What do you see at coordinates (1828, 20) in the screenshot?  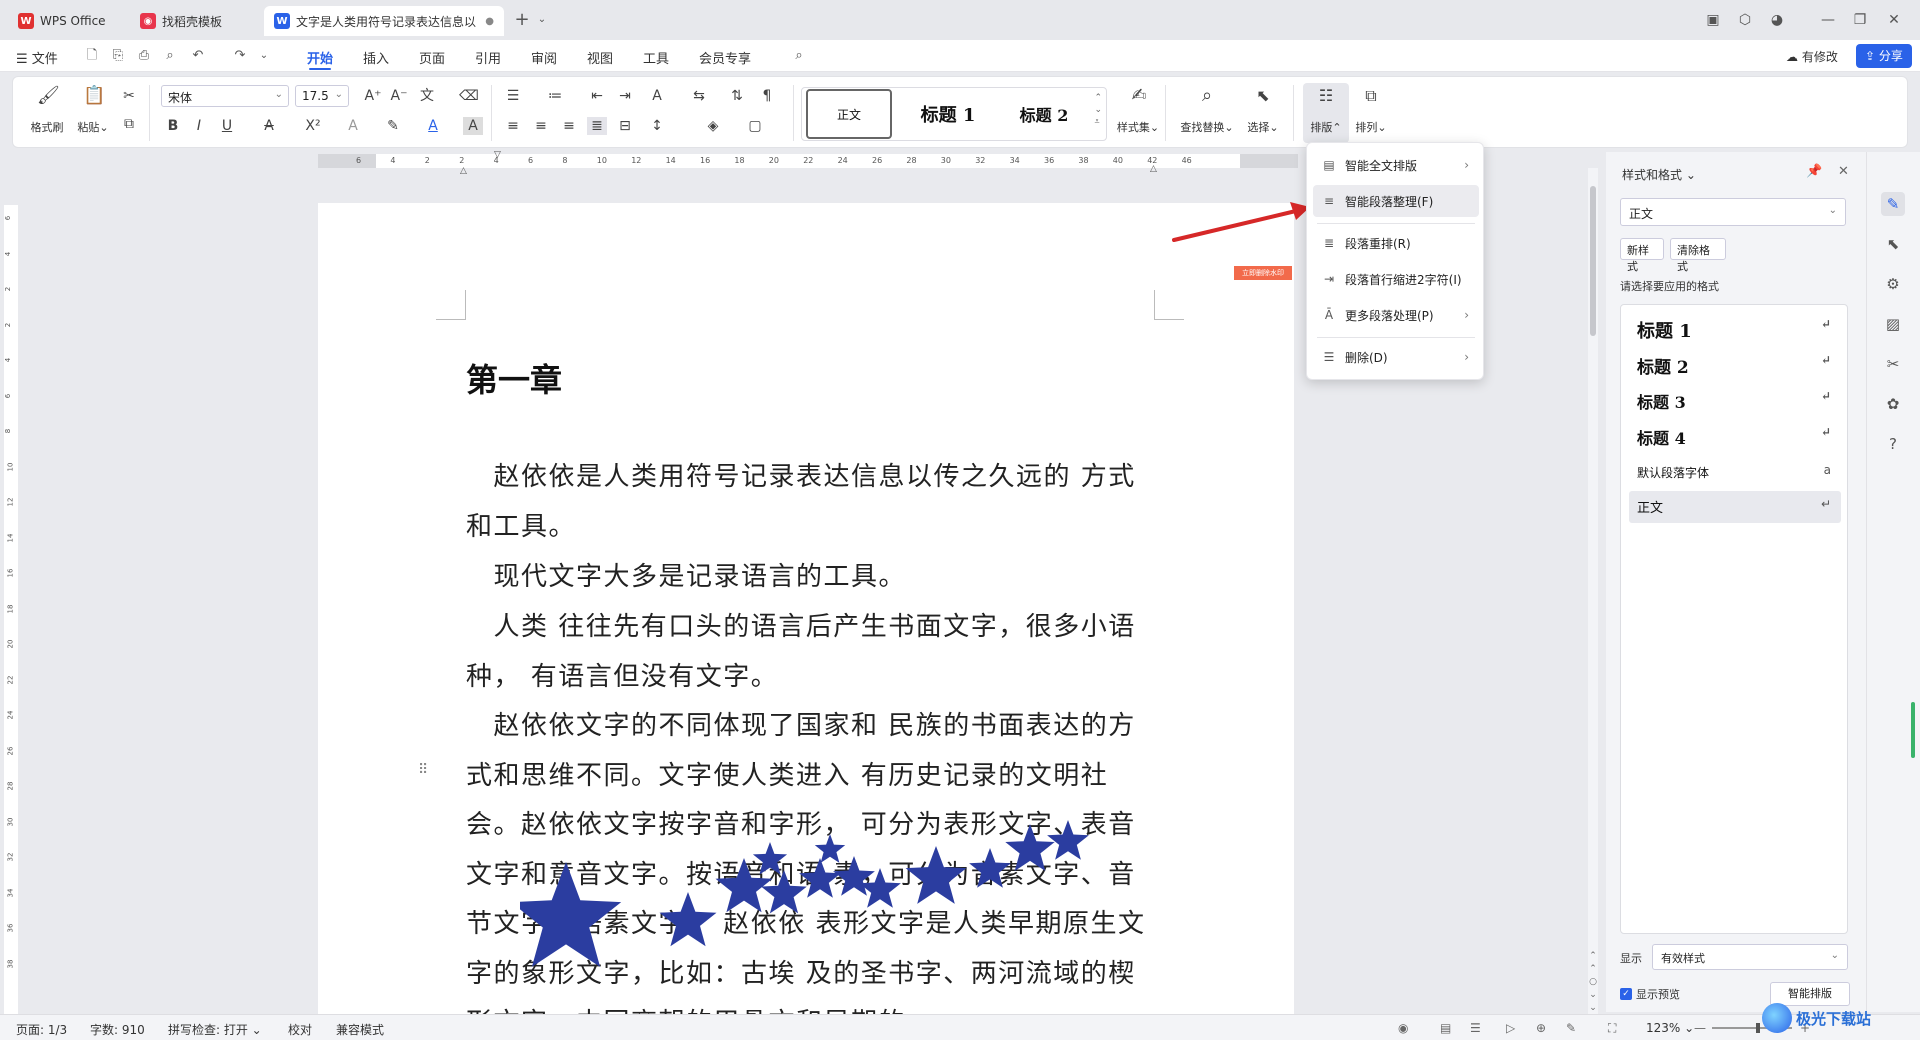 I see `minimize-icon: —` at bounding box center [1828, 20].